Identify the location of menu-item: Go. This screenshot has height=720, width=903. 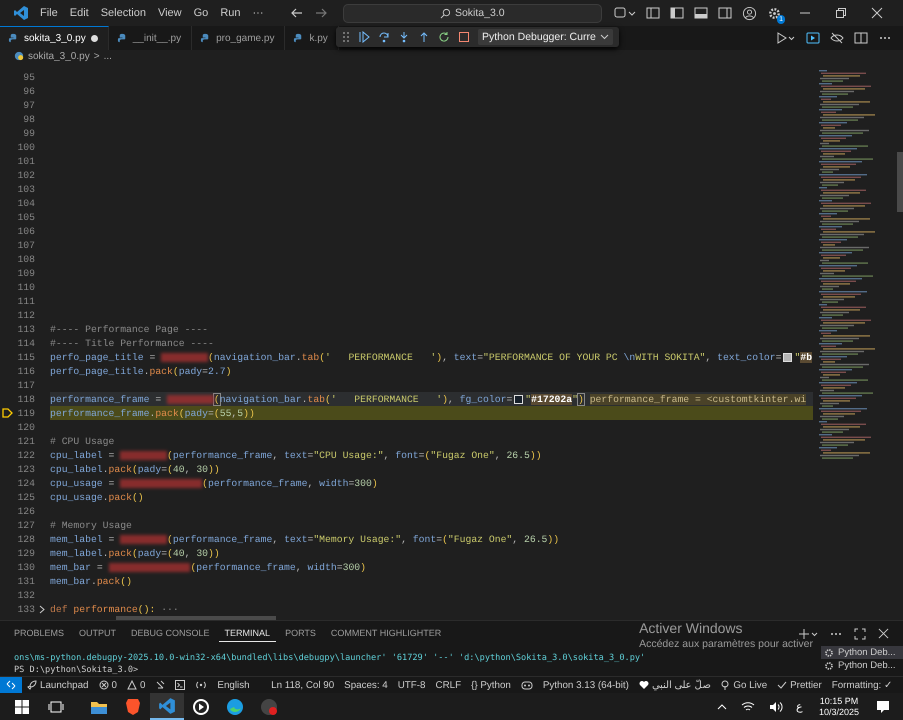
(201, 13).